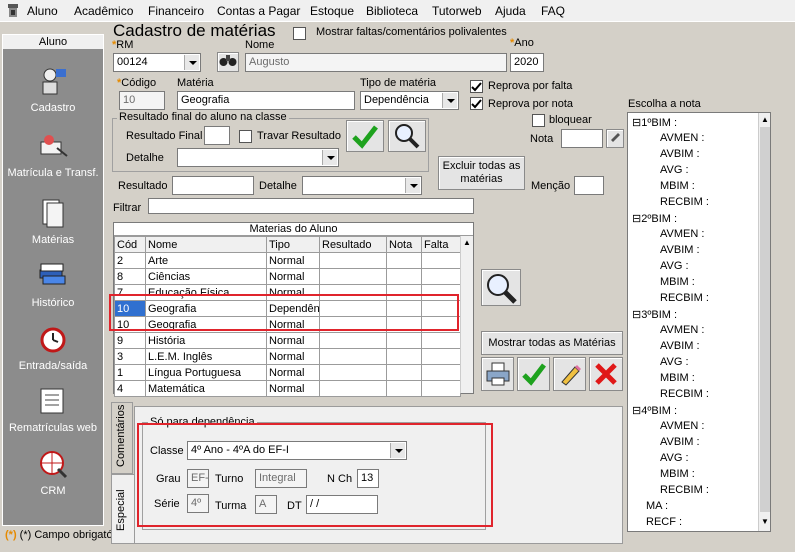  I want to click on menu-item-8: FAQ, so click(553, 11).